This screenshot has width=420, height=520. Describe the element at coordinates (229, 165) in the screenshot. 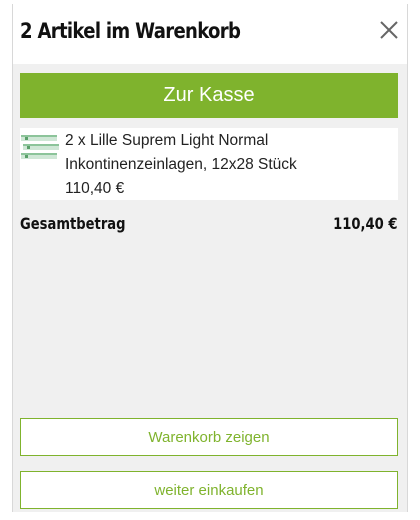

I see `item-name-line2: Inkontinenzeinlagen, 12x28 Stück` at that location.